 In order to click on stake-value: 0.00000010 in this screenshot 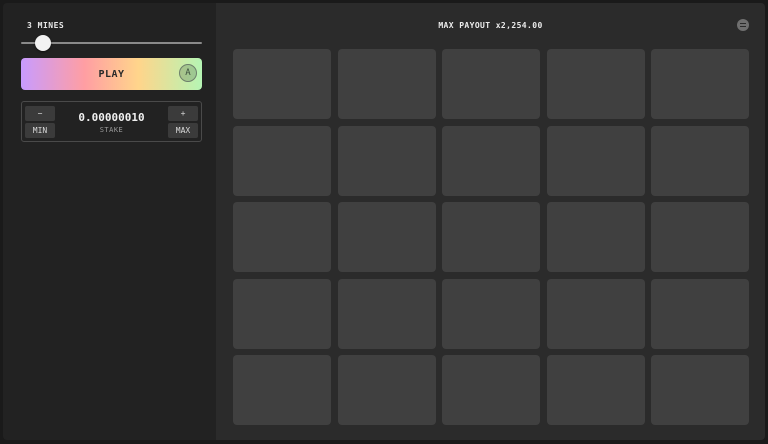, I will do `click(111, 117)`.